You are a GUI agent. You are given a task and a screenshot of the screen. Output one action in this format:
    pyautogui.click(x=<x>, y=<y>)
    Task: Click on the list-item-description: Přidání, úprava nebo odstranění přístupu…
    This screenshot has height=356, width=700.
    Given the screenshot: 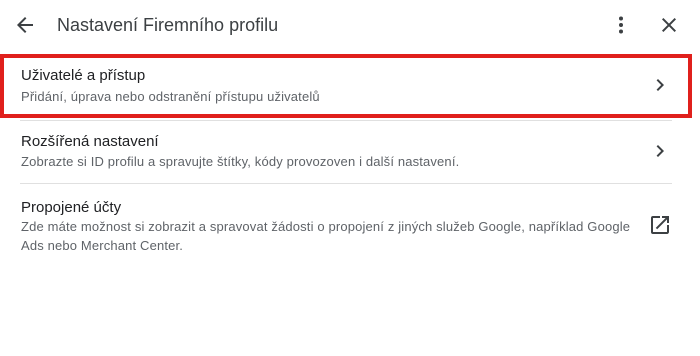 What is the action you would take?
    pyautogui.click(x=170, y=96)
    